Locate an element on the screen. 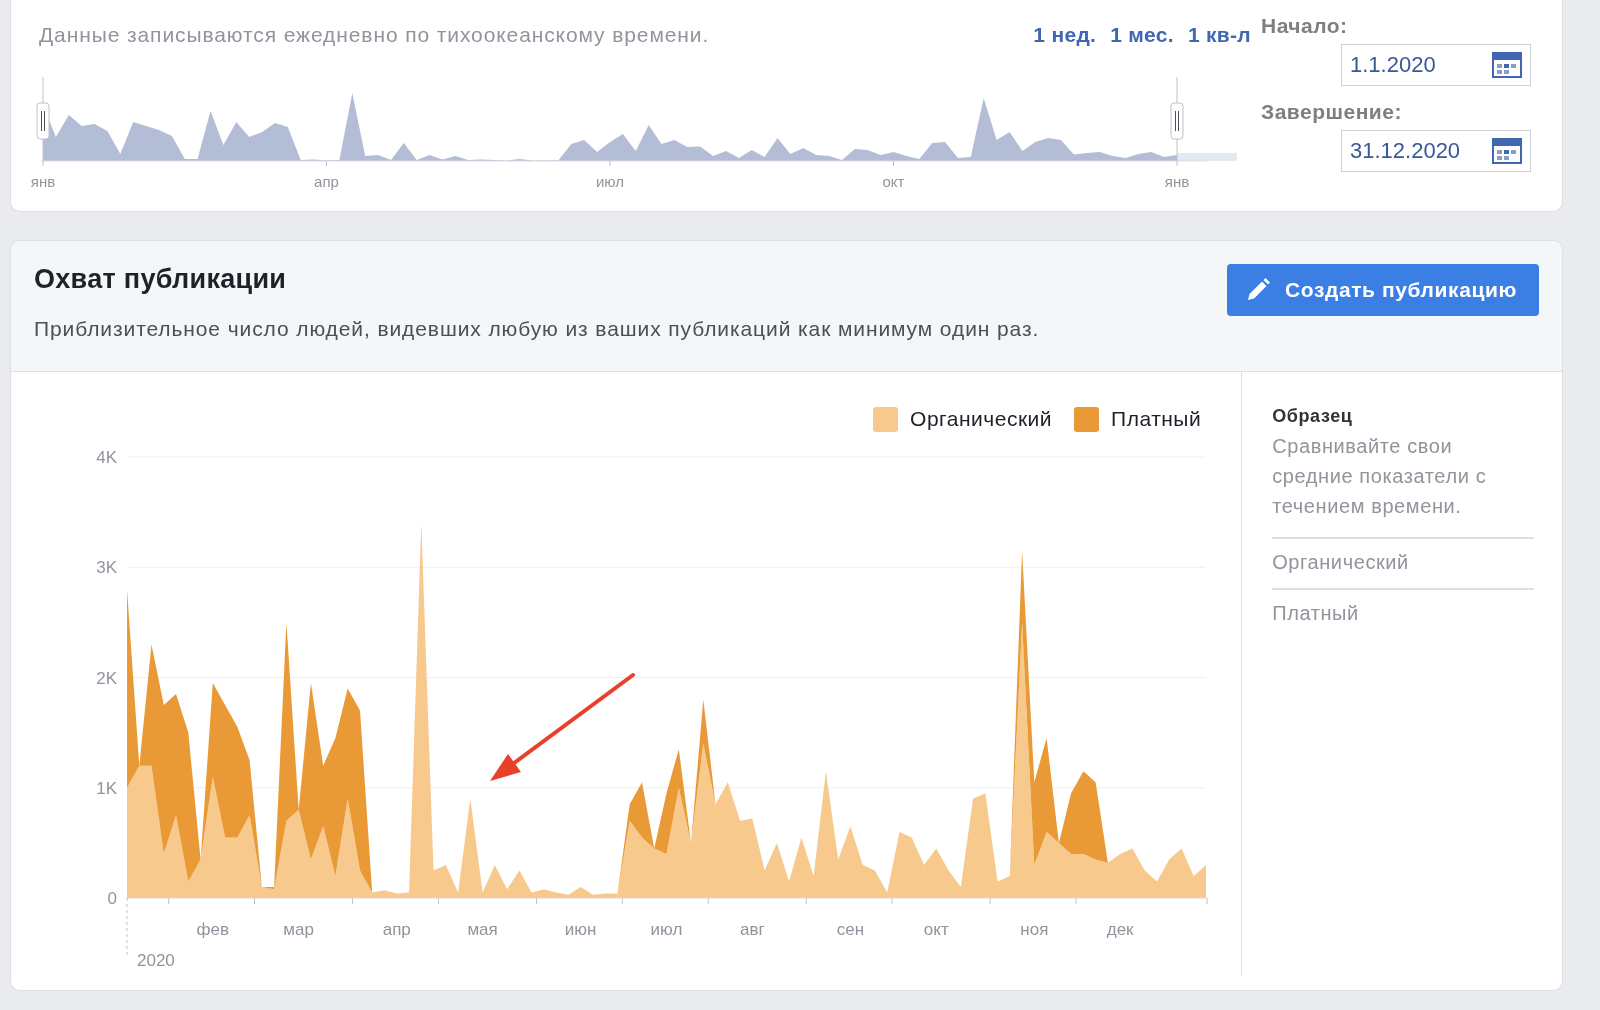  y-axis-label: 4K is located at coordinates (106, 457).